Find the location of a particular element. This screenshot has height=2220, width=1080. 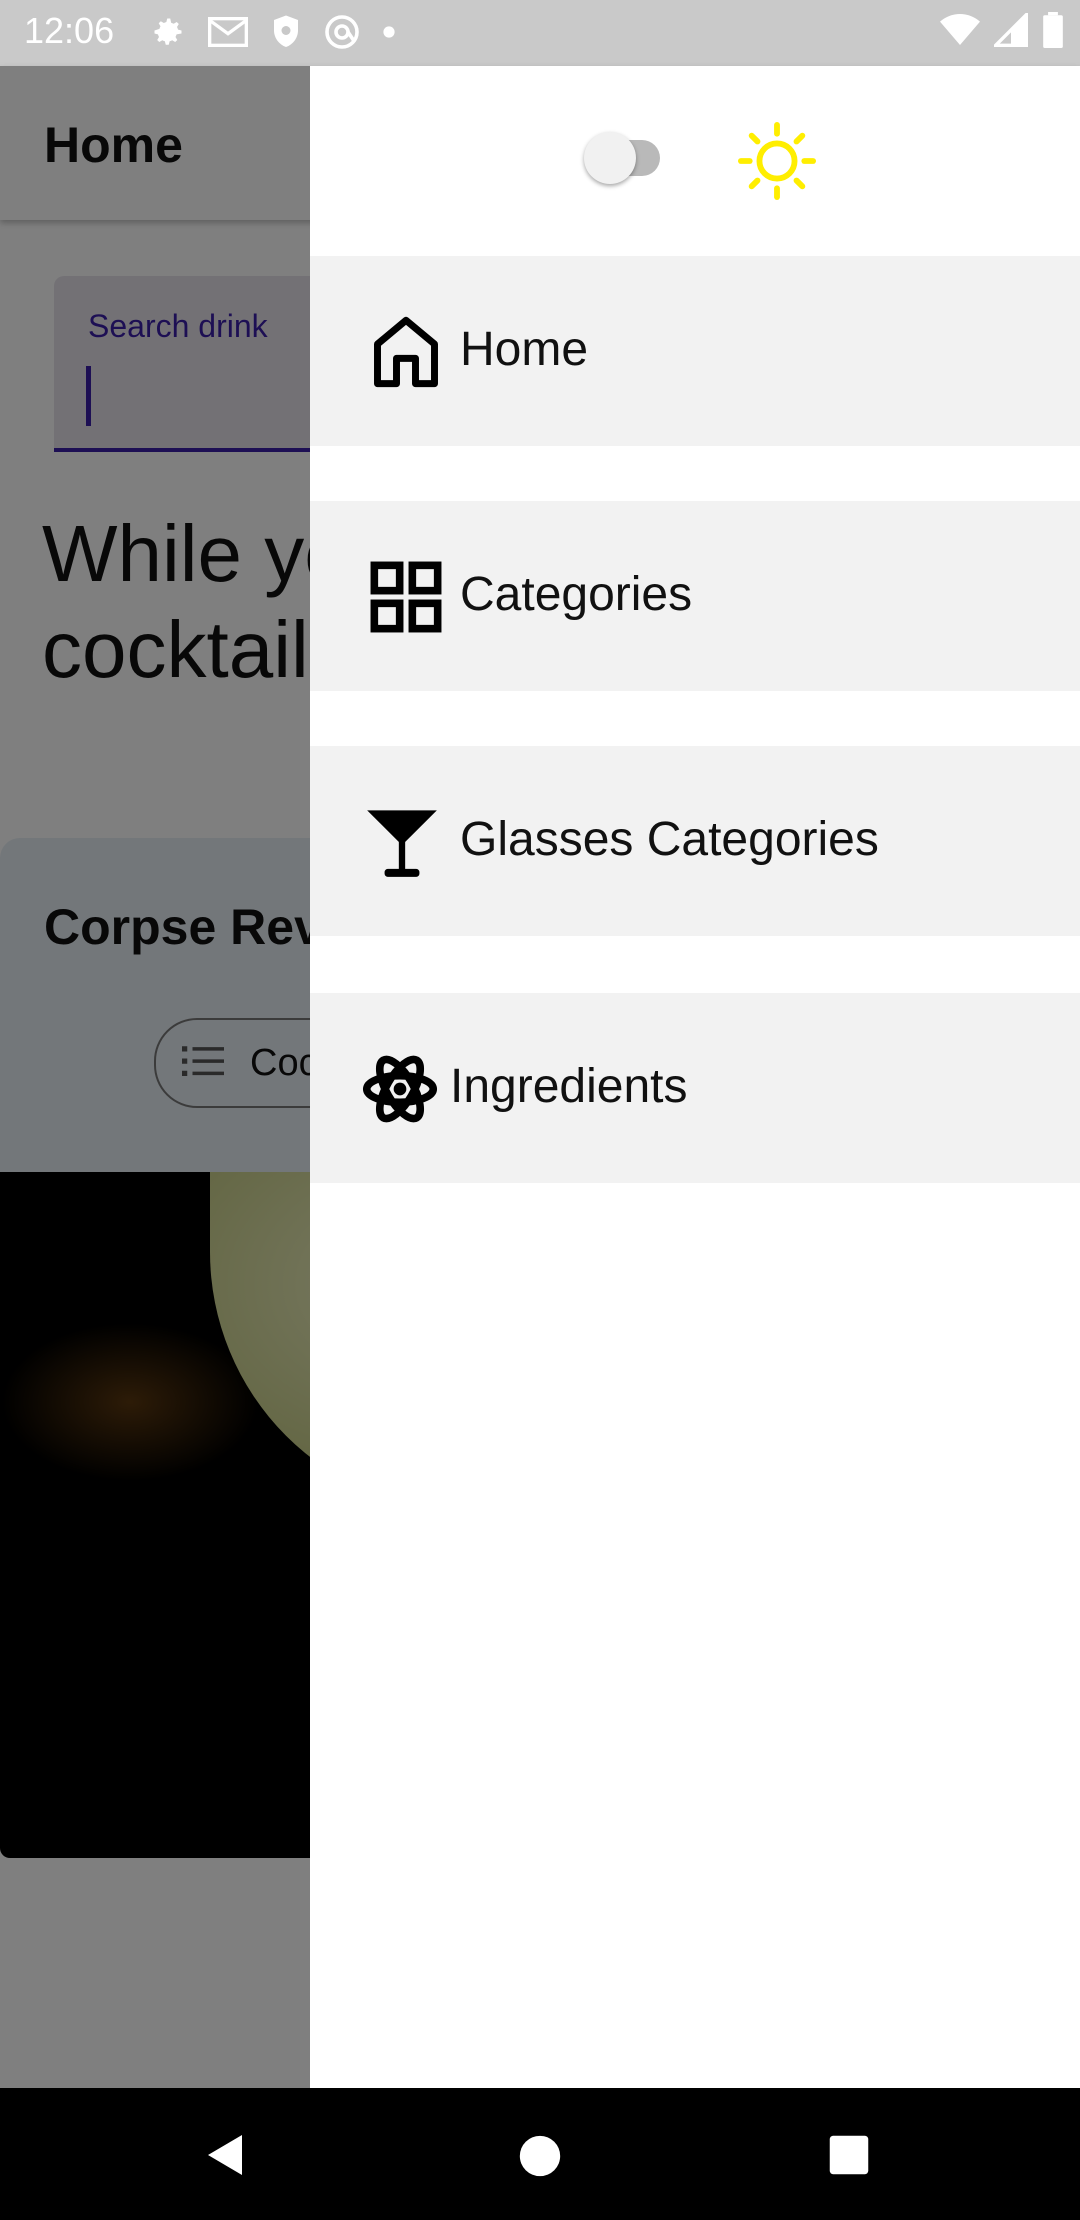

home-icon is located at coordinates (406, 352).